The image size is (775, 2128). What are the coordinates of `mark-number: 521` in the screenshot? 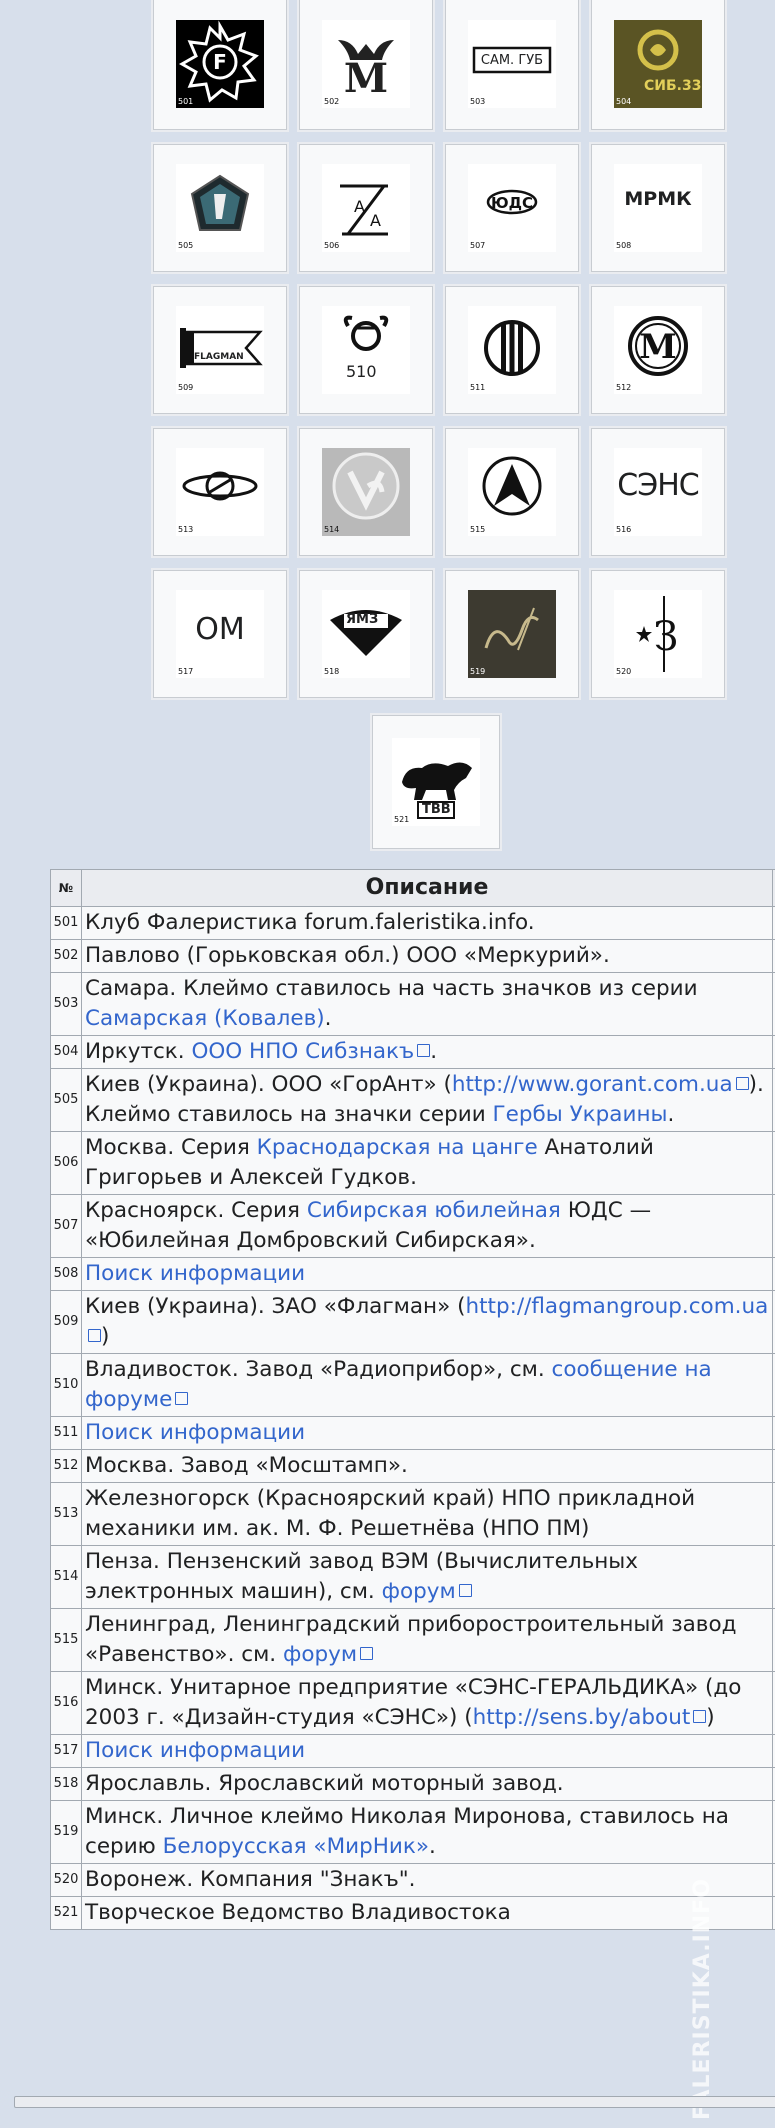 It's located at (402, 819).